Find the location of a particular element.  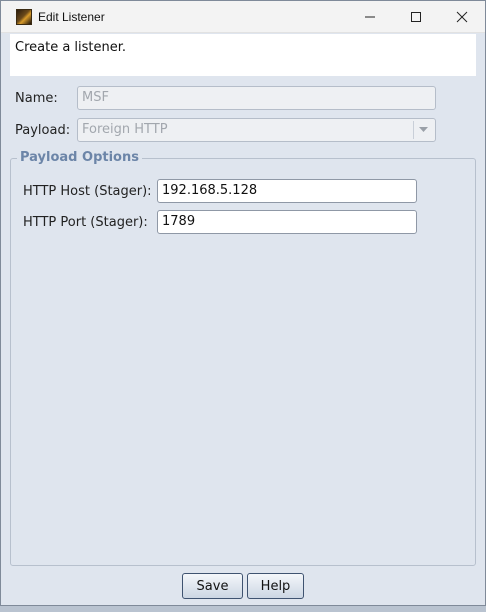

http-host-label: HTTP Host (Stager): is located at coordinates (87, 191).